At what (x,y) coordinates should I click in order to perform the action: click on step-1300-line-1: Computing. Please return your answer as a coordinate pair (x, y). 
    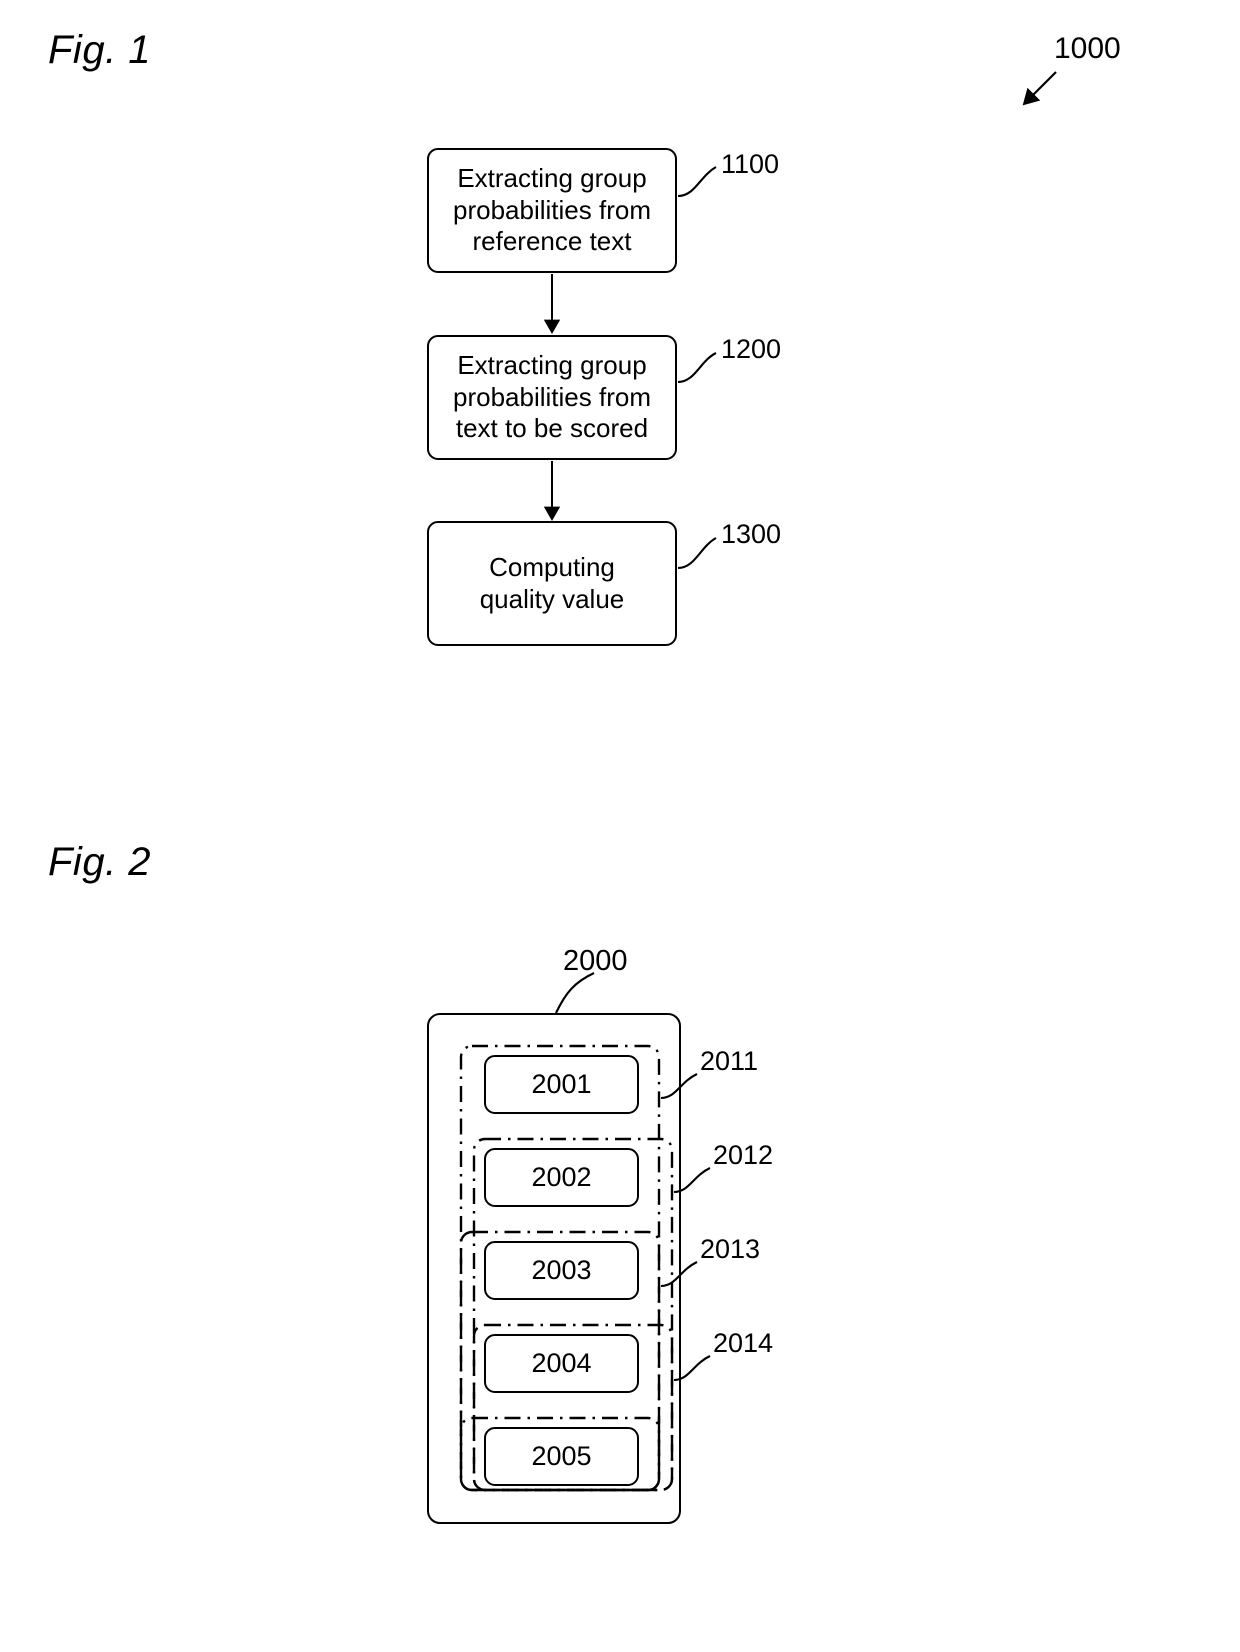
    Looking at the image, I should click on (552, 566).